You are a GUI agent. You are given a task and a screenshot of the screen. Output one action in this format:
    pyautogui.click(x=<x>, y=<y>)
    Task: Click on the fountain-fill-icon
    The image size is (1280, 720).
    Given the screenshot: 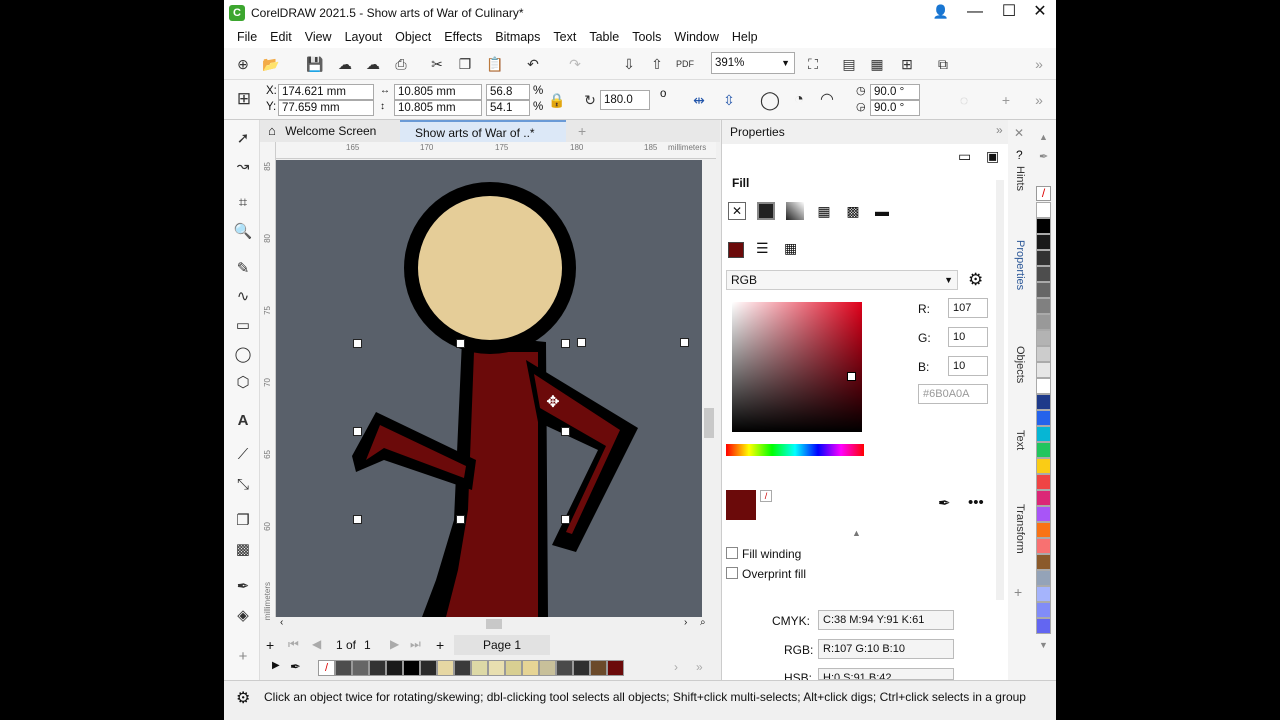 What is the action you would take?
    pyautogui.click(x=795, y=211)
    